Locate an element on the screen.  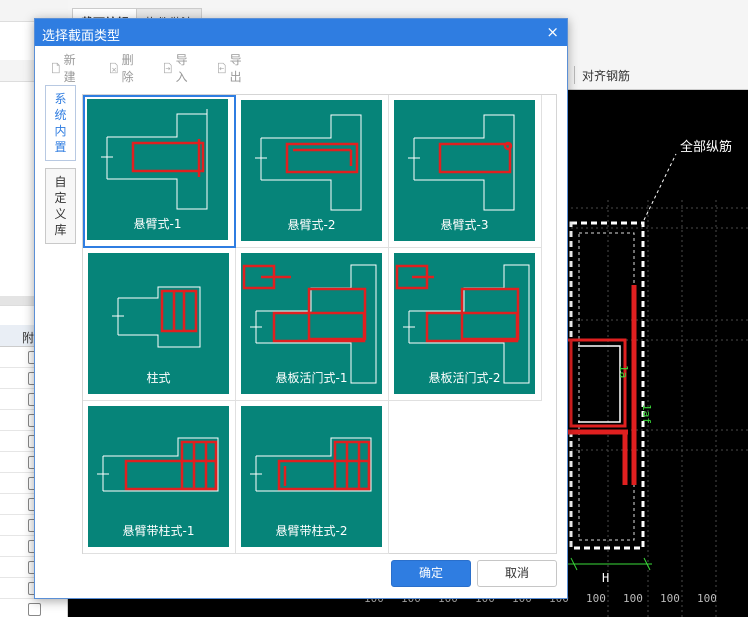
section-item-cantilever-column-1: 悬臂带柱式-1 is located at coordinates (159, 477).